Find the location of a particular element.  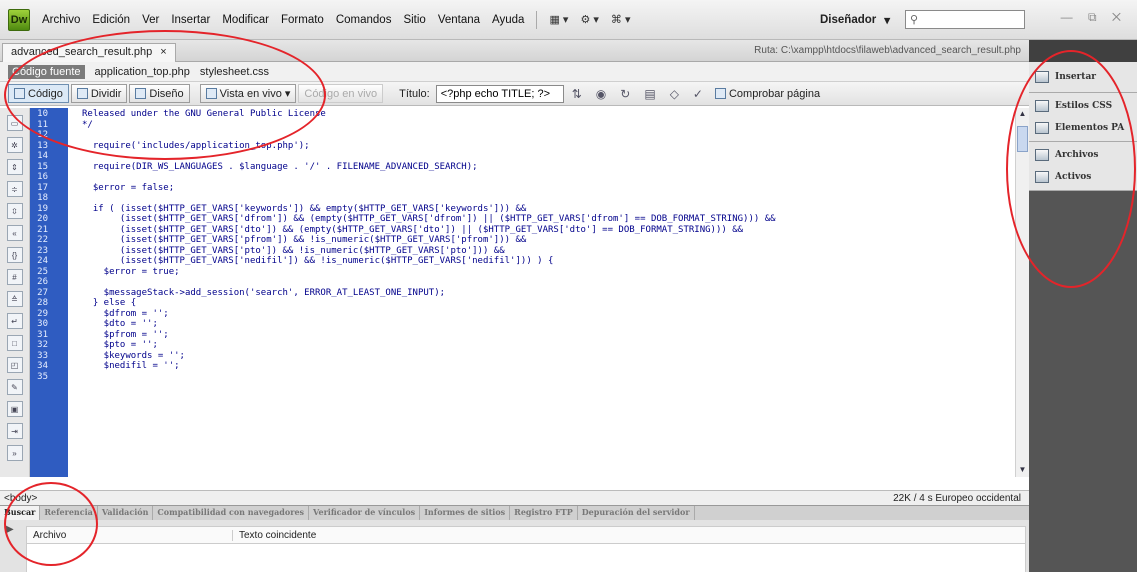

menu-edicion: Edición is located at coordinates (111, 20).